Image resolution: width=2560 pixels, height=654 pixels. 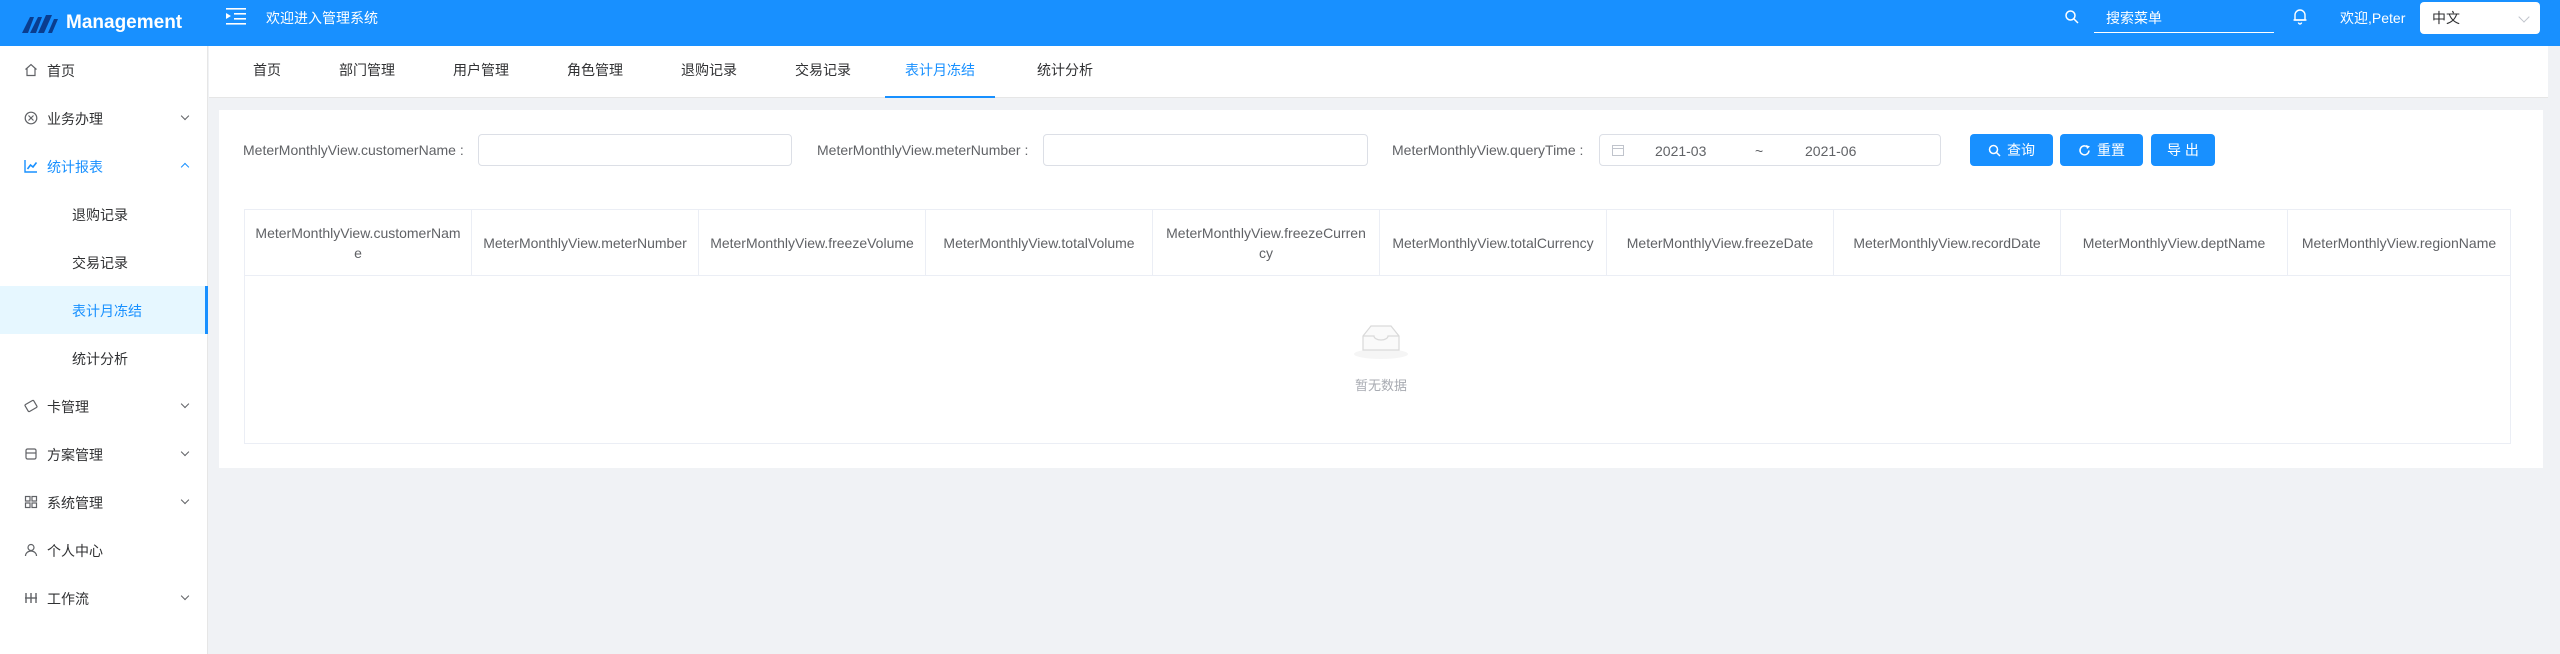 What do you see at coordinates (1488, 150) in the screenshot?
I see `query-time-label: MeterMonthlyView.queryTime :` at bounding box center [1488, 150].